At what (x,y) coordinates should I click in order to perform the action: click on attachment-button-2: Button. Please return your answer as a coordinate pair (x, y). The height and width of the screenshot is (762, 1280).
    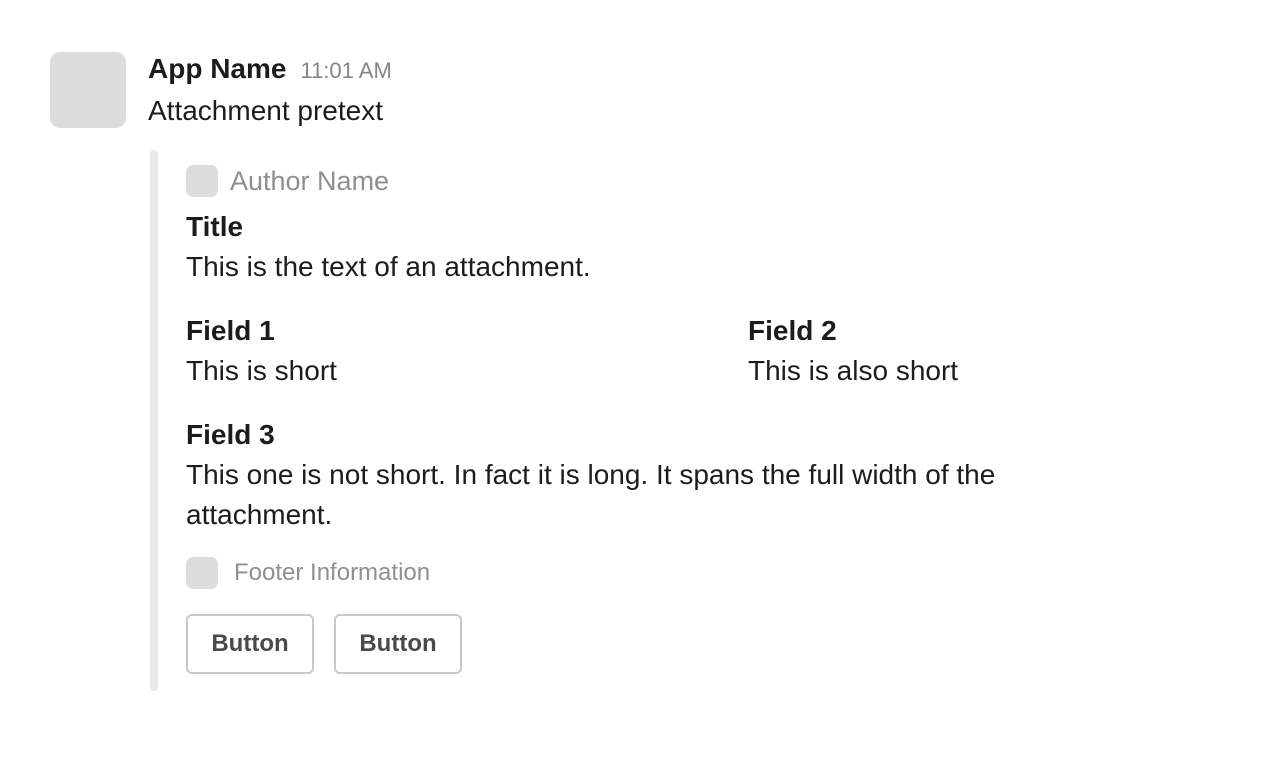
    Looking at the image, I should click on (398, 644).